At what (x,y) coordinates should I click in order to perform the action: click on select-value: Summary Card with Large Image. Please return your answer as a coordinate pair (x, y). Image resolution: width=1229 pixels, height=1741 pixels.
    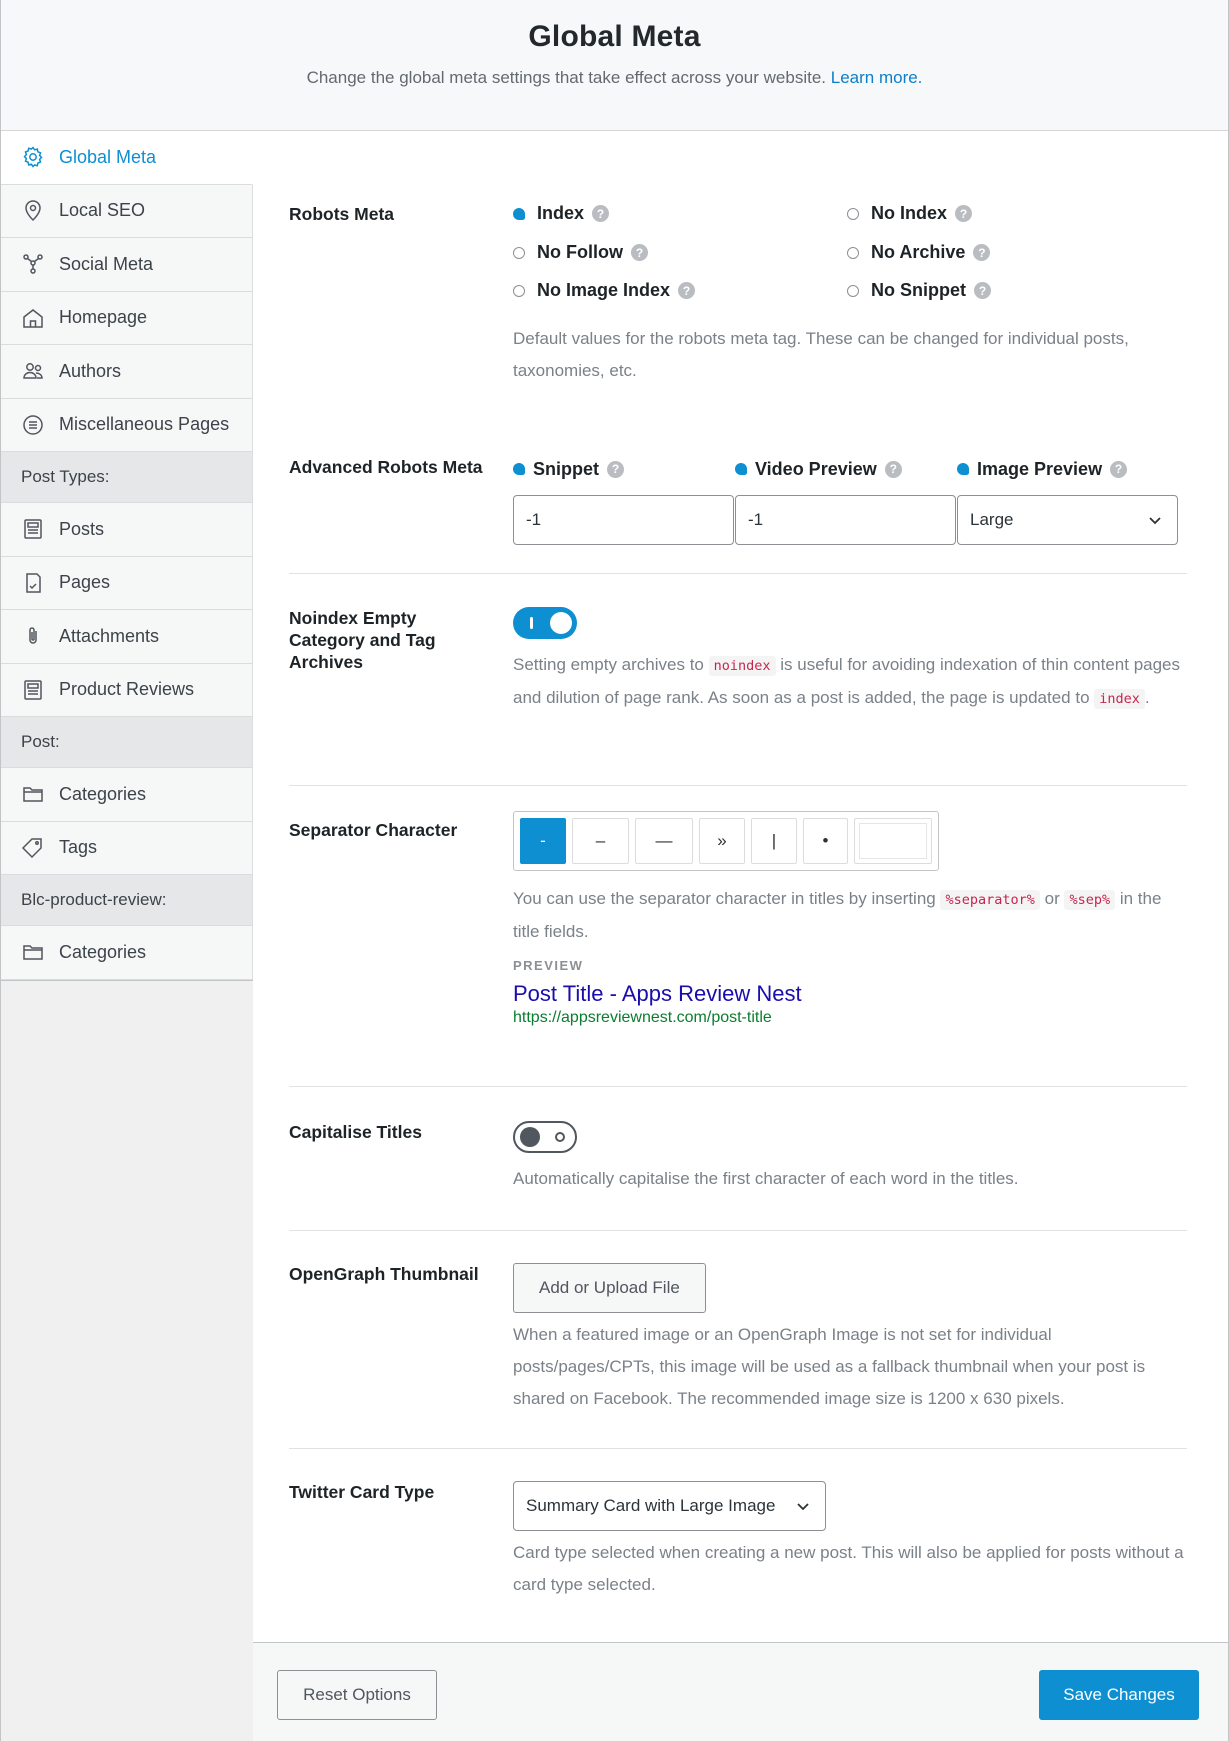
    Looking at the image, I should click on (651, 1505).